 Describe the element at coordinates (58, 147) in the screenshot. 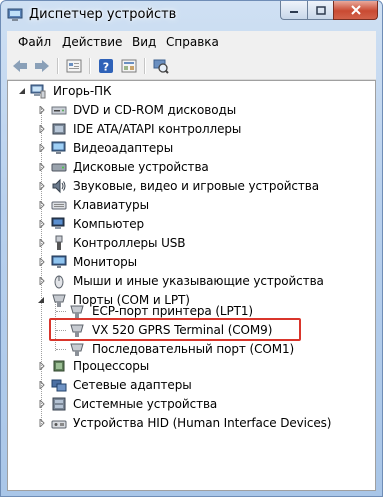

I see `display-adapter-icon` at that location.